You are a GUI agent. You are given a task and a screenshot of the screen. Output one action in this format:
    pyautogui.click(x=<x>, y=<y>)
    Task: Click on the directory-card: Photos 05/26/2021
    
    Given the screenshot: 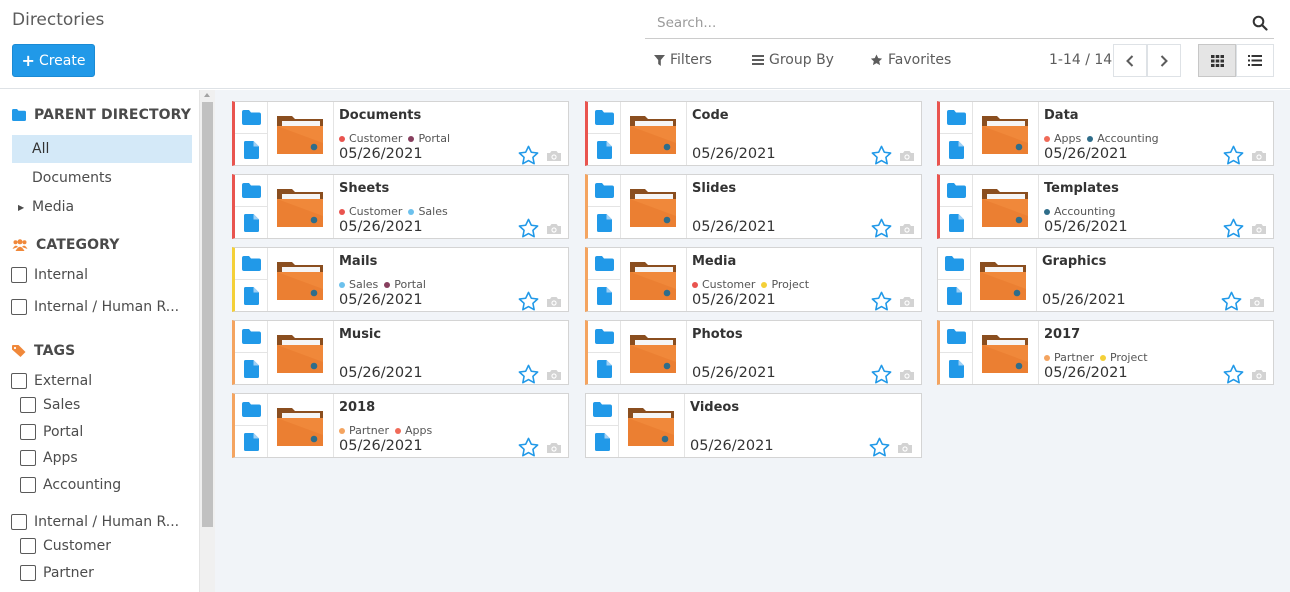 What is the action you would take?
    pyautogui.click(x=753, y=352)
    